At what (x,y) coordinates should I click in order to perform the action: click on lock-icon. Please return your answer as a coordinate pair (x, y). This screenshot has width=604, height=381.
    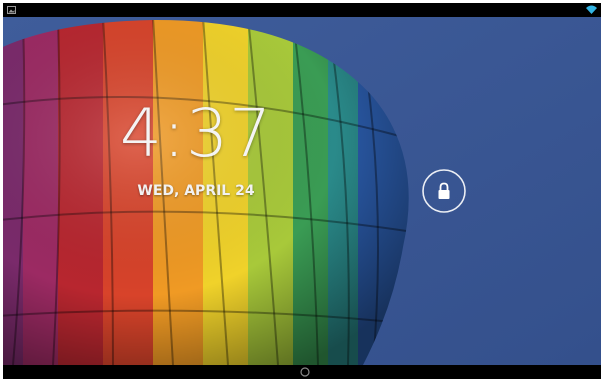
    Looking at the image, I should click on (444, 190).